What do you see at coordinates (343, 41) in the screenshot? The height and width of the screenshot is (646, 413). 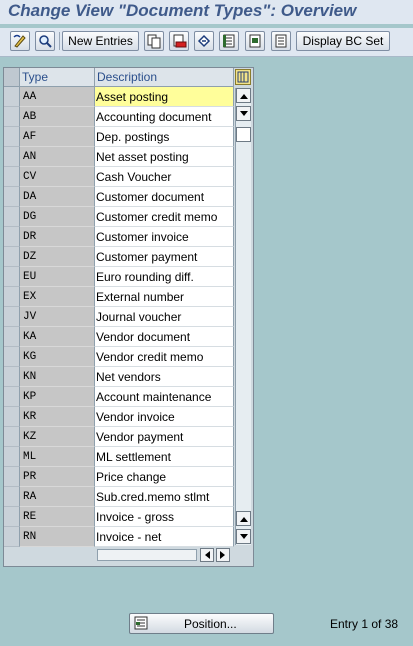 I see `display-bc-set-button: Display BC Set` at bounding box center [343, 41].